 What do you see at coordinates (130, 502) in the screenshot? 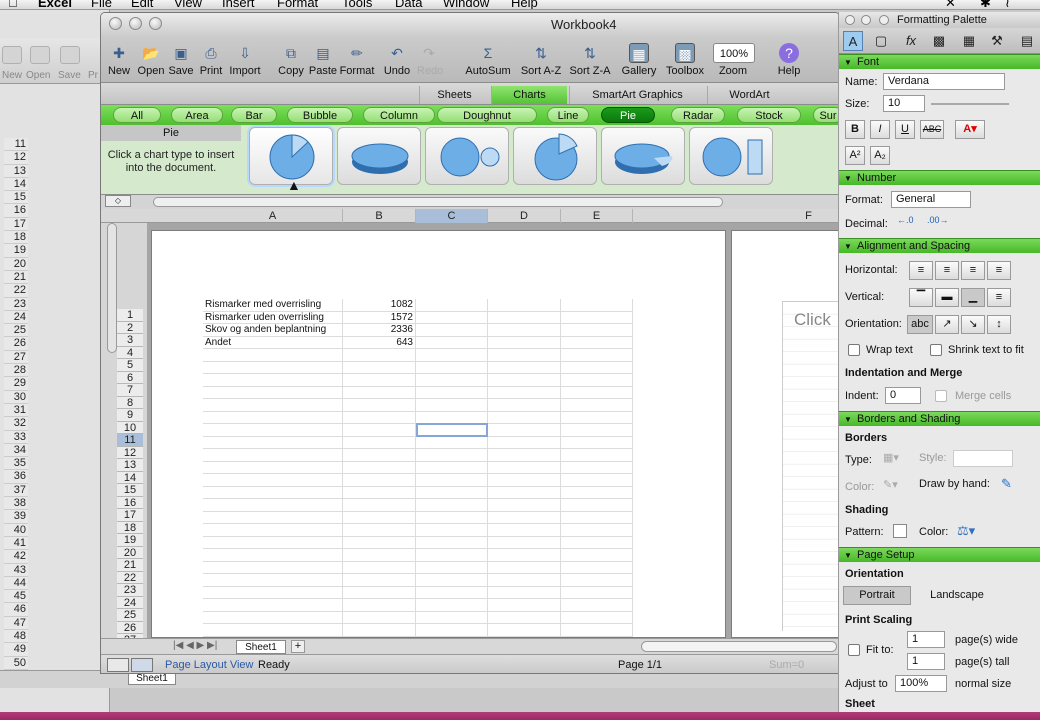
I see `row-header-16: 16` at bounding box center [130, 502].